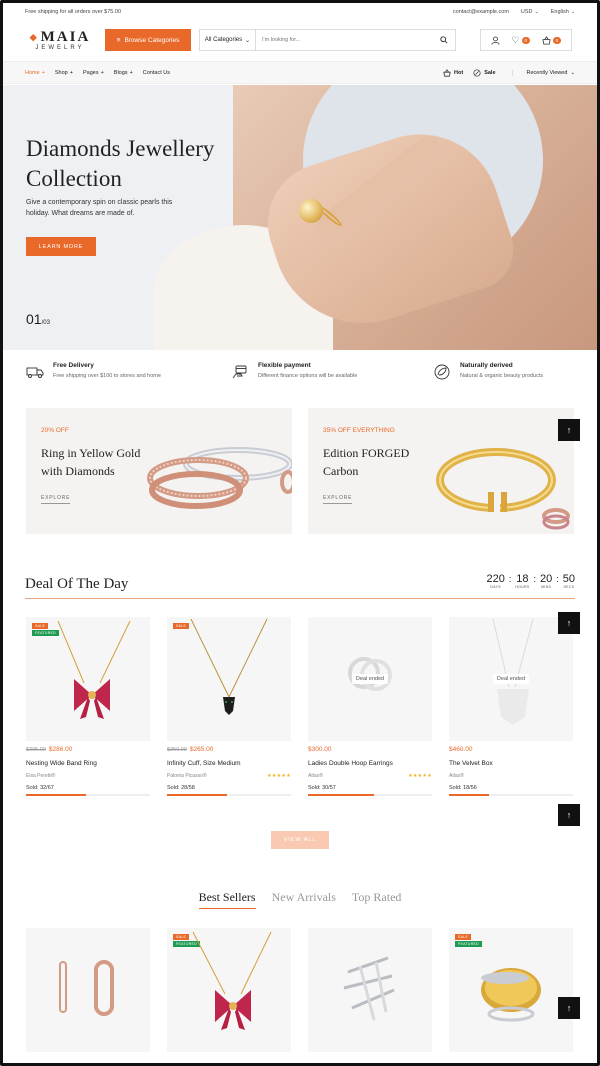 The width and height of the screenshot is (600, 1066). I want to click on search-bar: All Categories ⌄, so click(327, 40).